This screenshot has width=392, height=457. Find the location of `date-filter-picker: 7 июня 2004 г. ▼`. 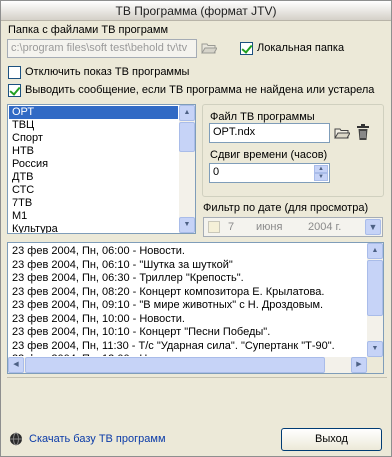

date-filter-picker: 7 июня 2004 г. ▼ is located at coordinates (293, 227).